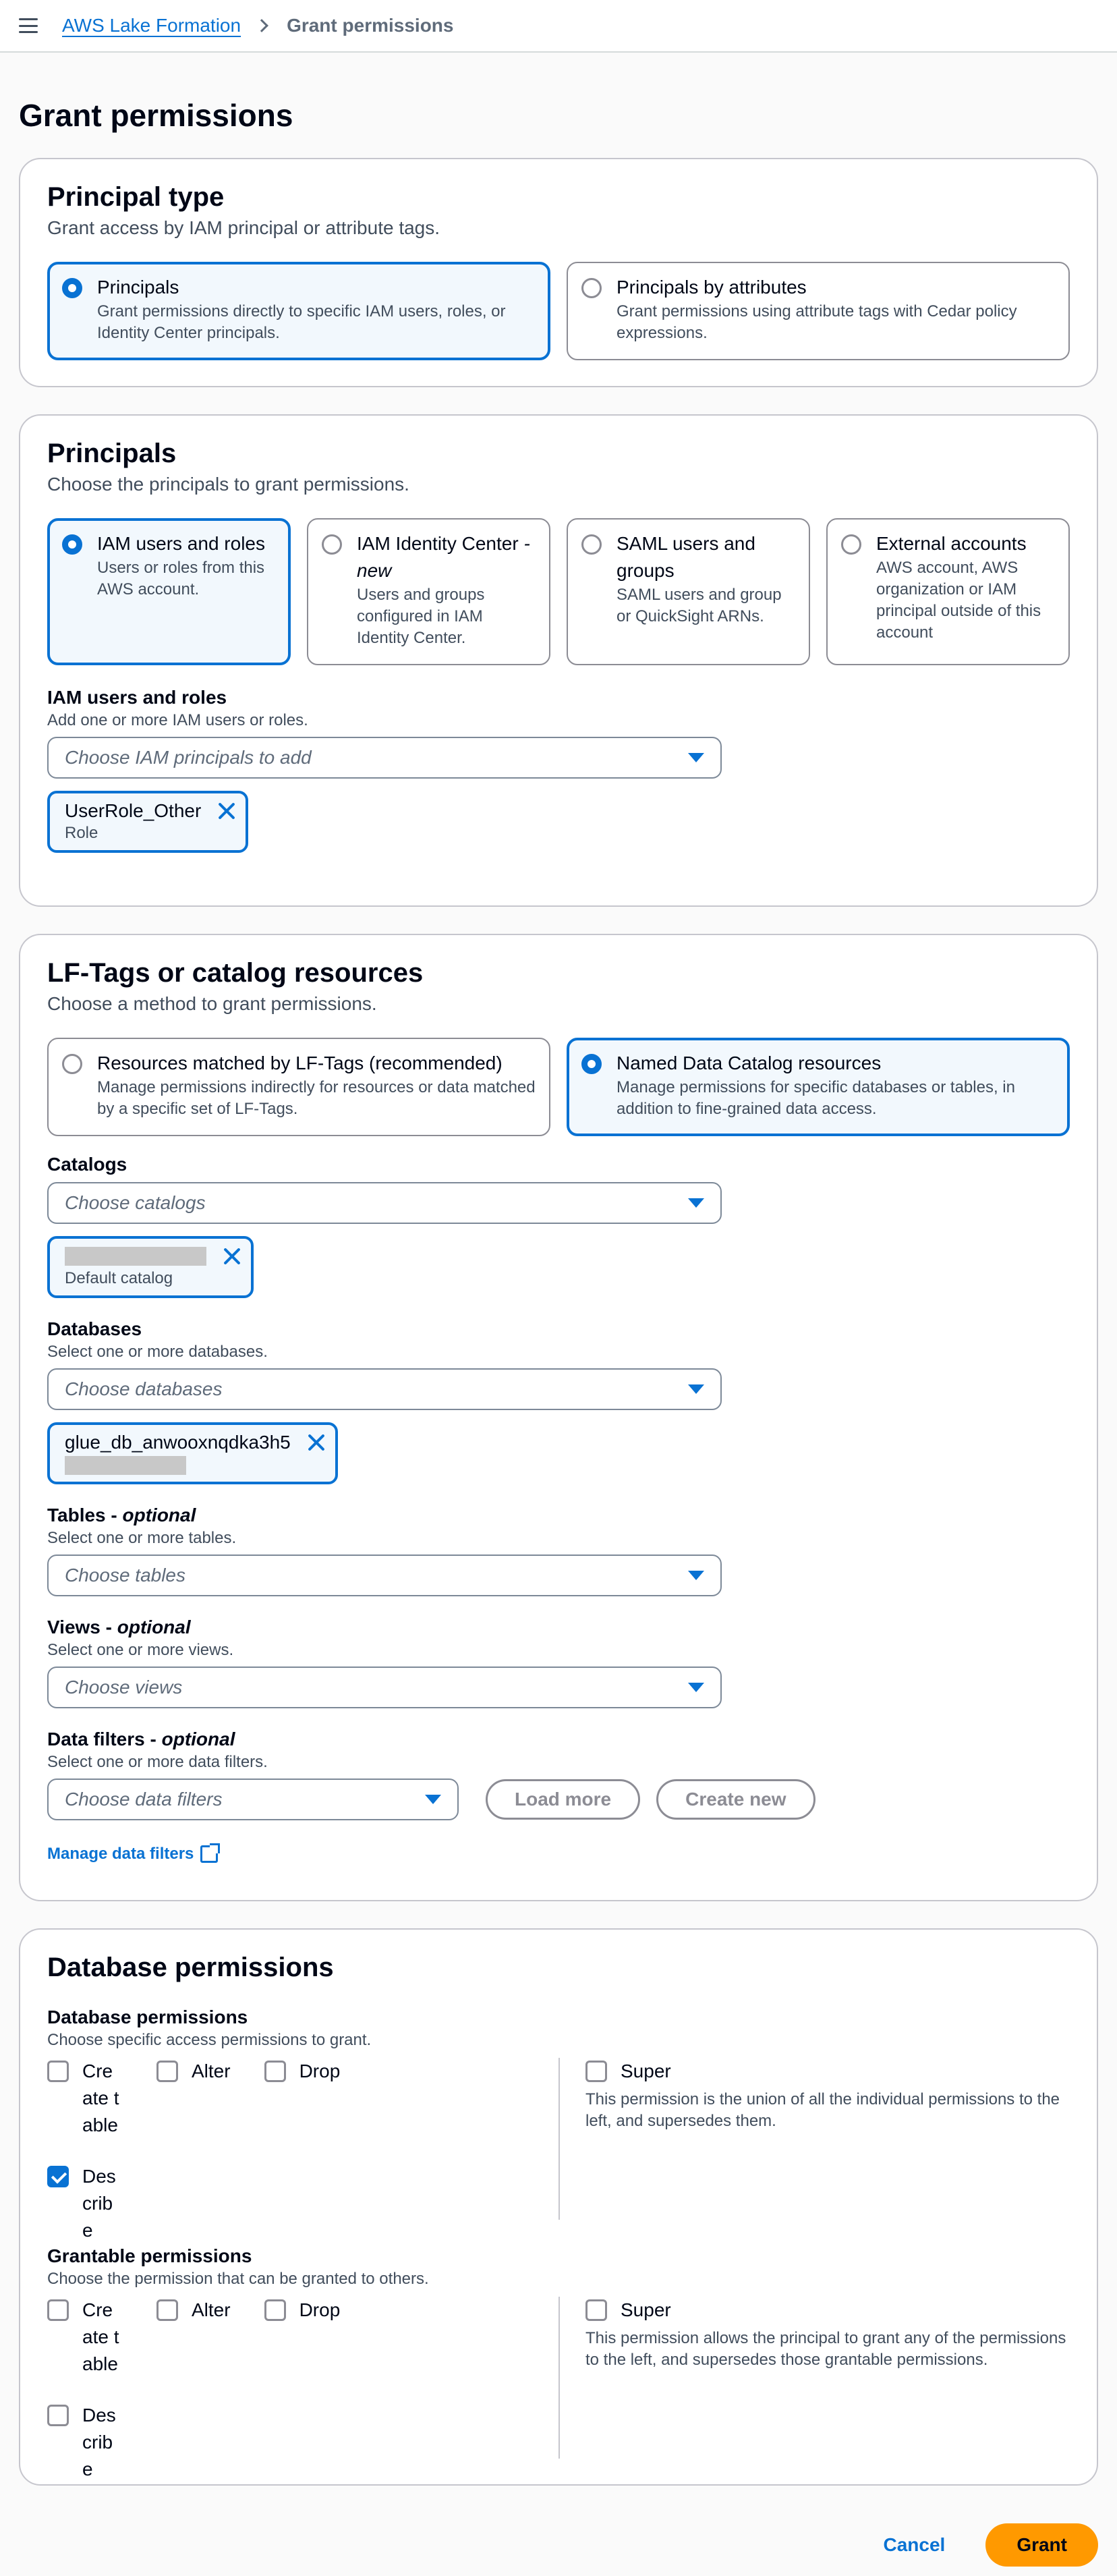 This screenshot has height=2576, width=1117. I want to click on databases-description: Select one or more databases., so click(157, 1352).